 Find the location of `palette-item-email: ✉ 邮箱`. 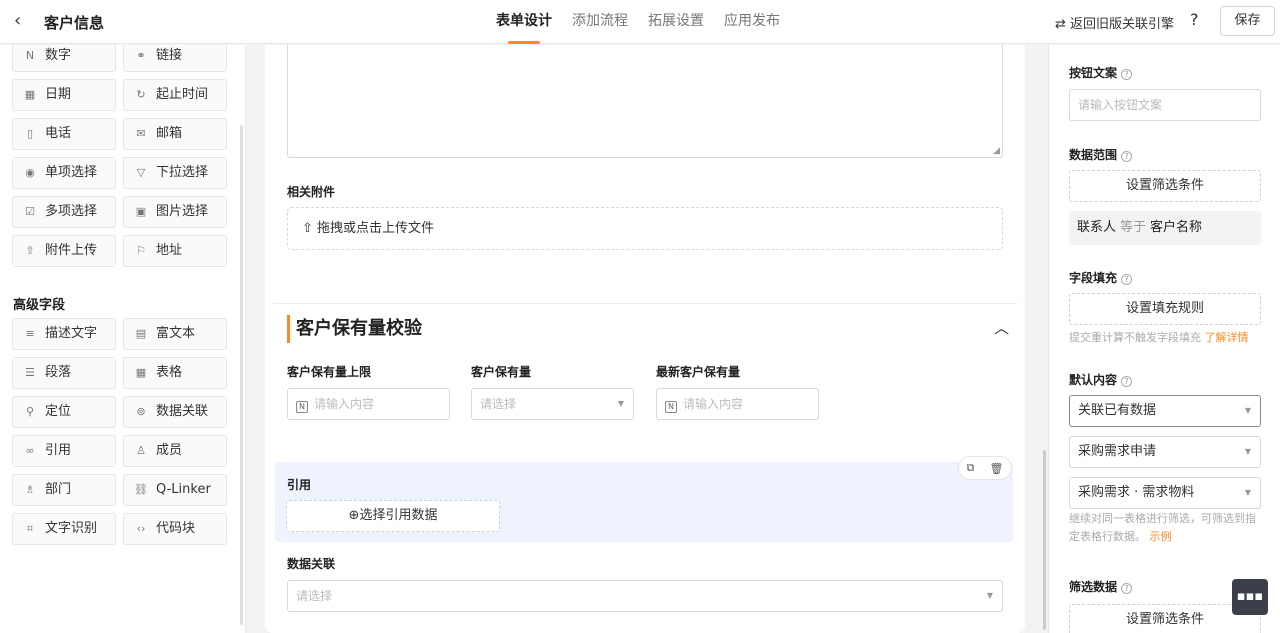

palette-item-email: ✉ 邮箱 is located at coordinates (175, 134).